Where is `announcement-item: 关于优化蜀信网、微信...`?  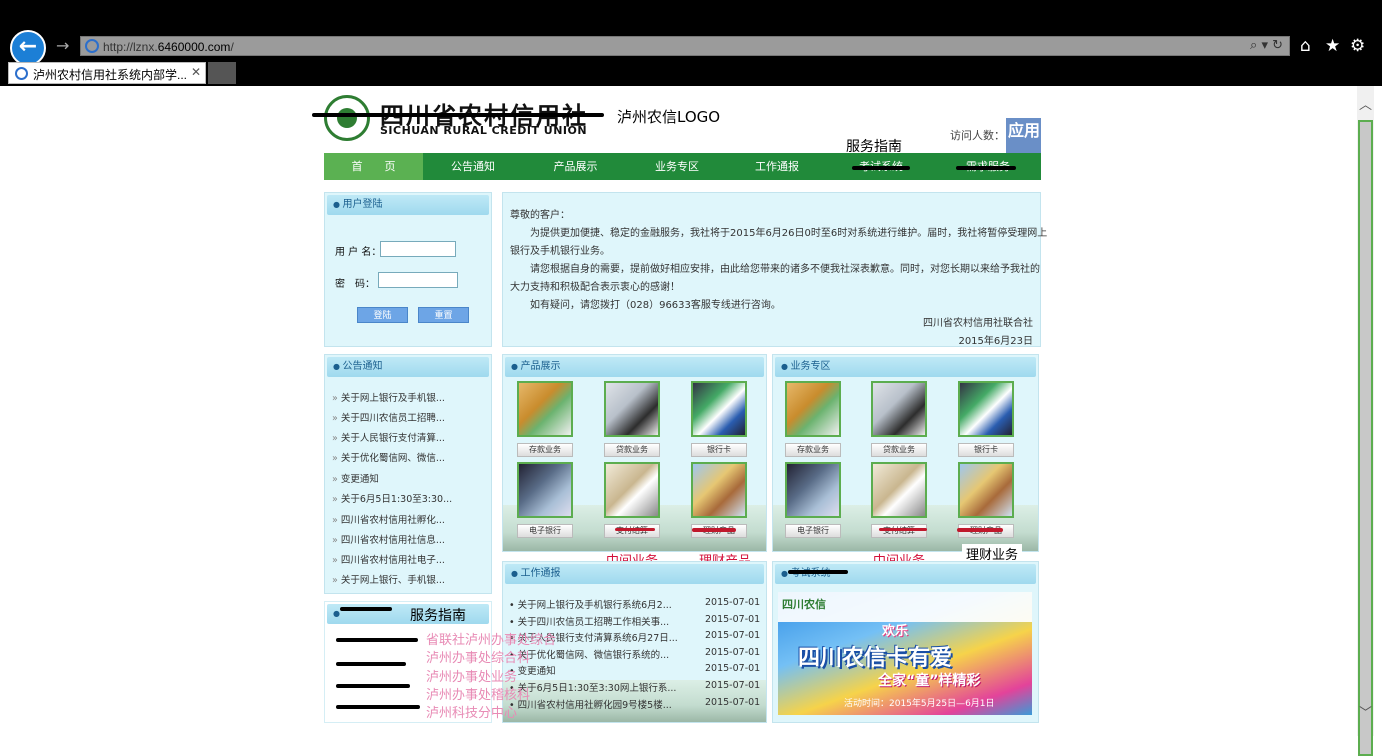
announcement-item: 关于优化蜀信网、微信... is located at coordinates (388, 457).